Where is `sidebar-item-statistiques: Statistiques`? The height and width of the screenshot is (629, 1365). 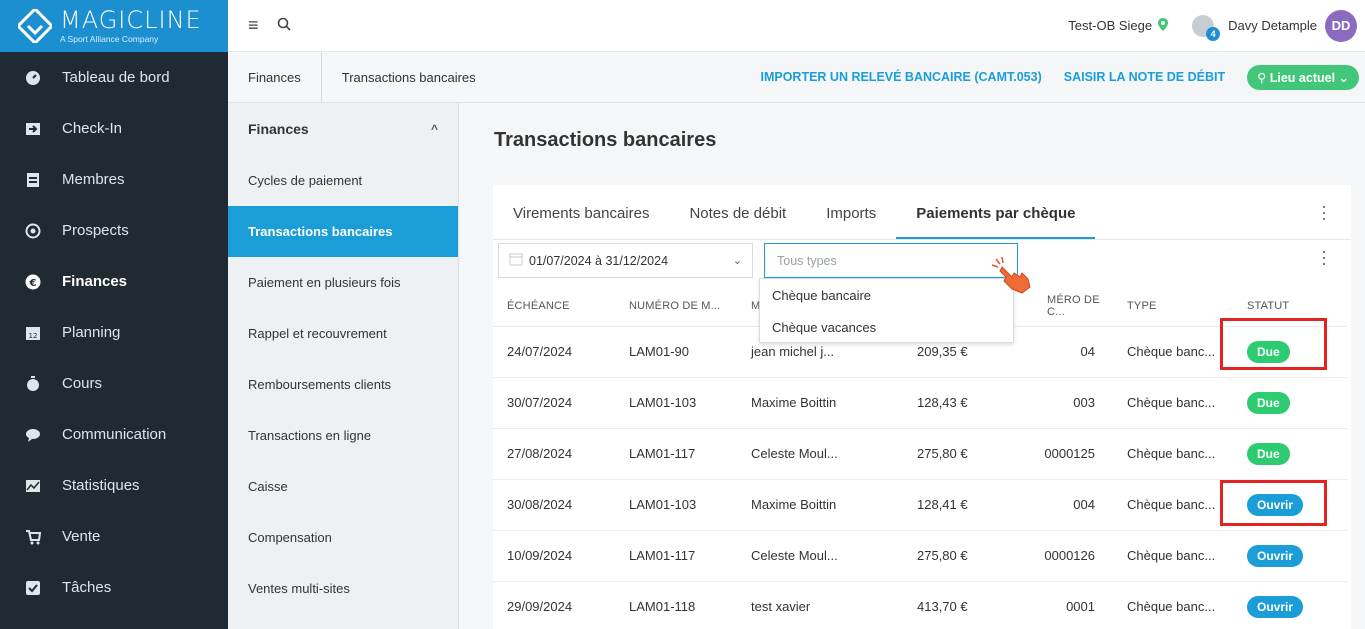 sidebar-item-statistiques: Statistiques is located at coordinates (114, 485).